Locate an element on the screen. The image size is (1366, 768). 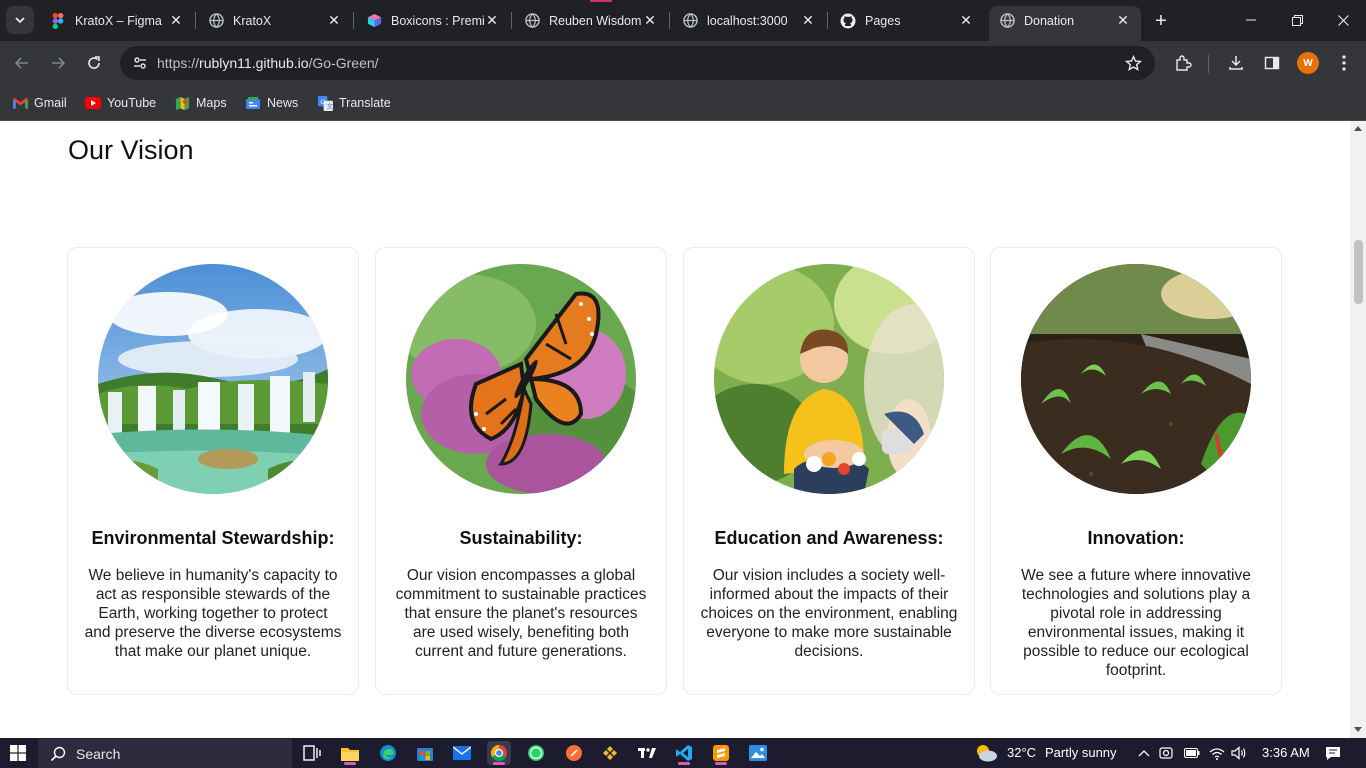
clock-time: 3:36 AM is located at coordinates (1286, 752).